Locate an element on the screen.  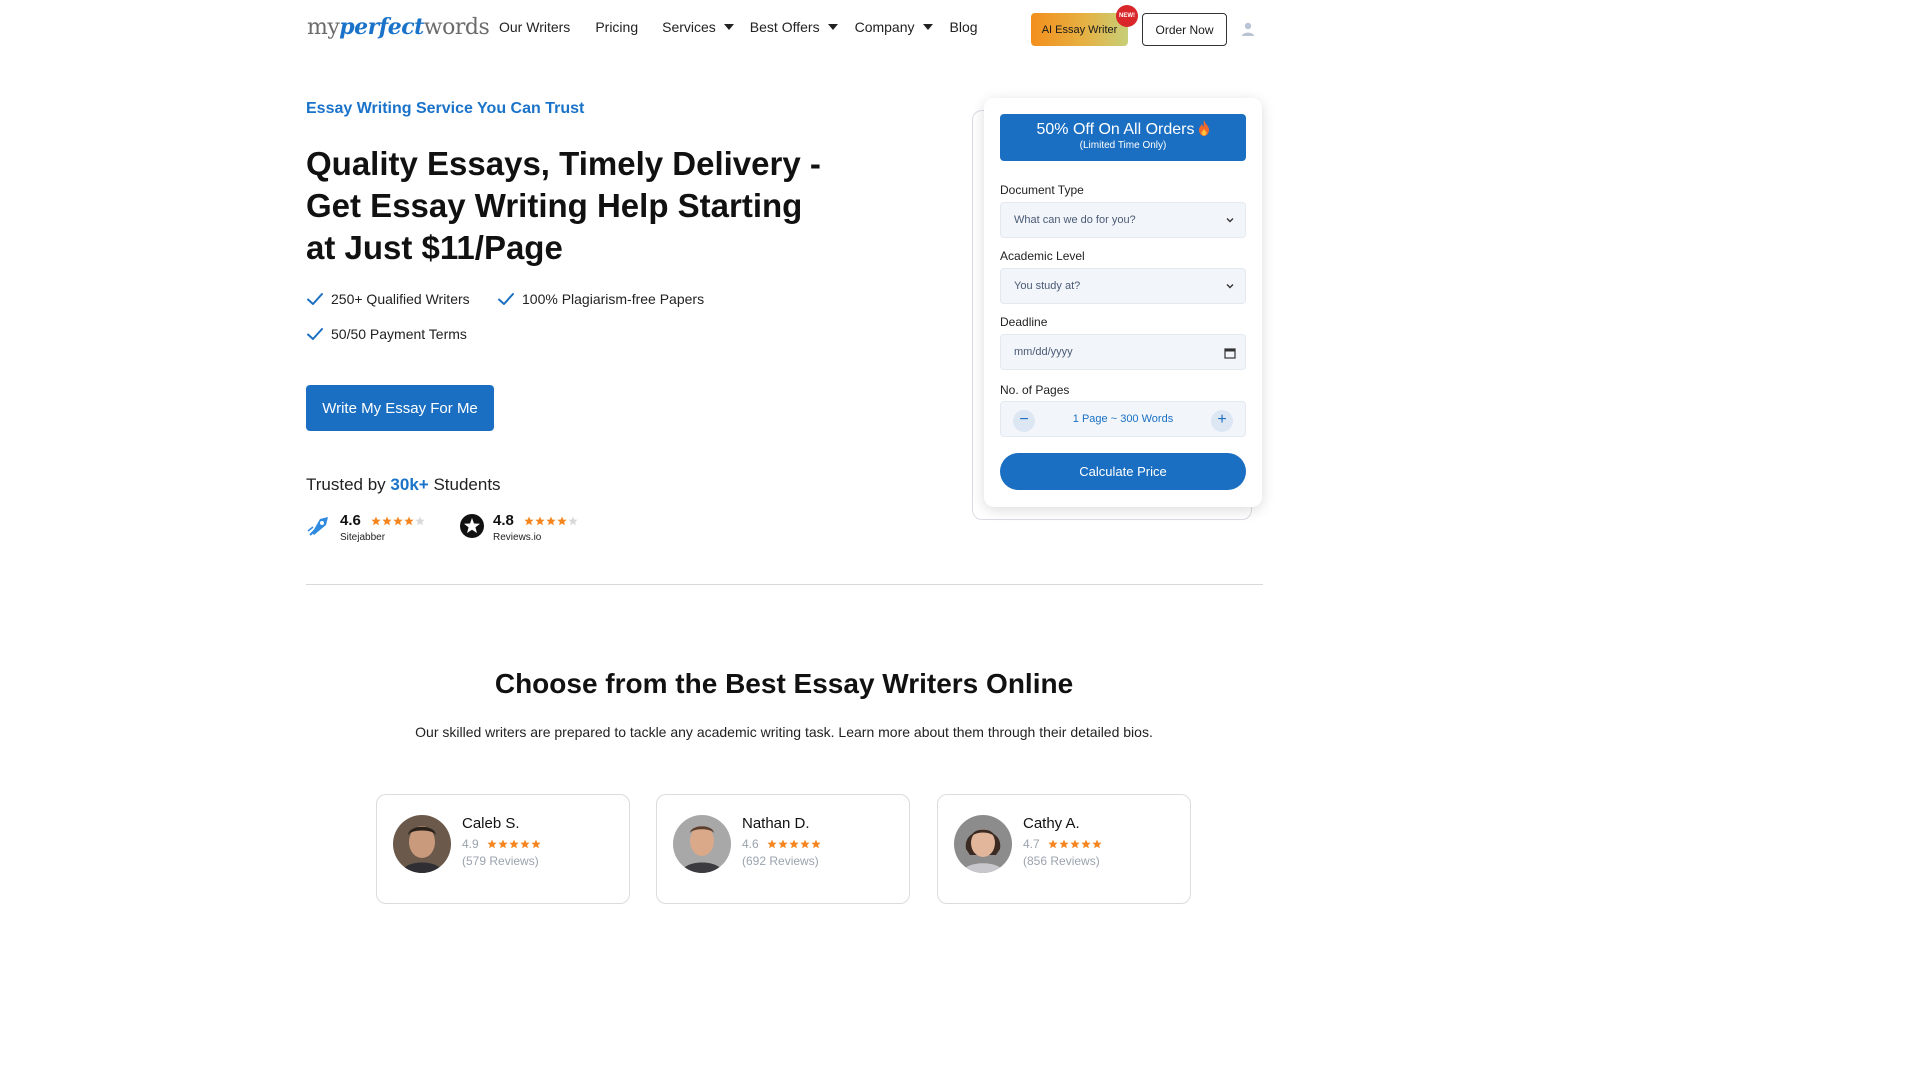
pages-value: 1 Page ~ 300 Words is located at coordinates (1123, 419).